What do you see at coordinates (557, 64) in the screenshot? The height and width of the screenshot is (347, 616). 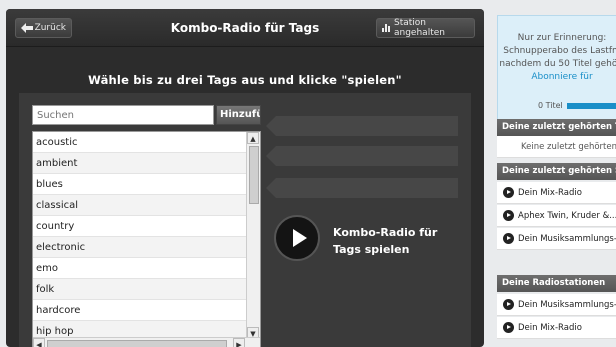 I see `reminder-line-3: nachdem du 50 Titel gehört` at bounding box center [557, 64].